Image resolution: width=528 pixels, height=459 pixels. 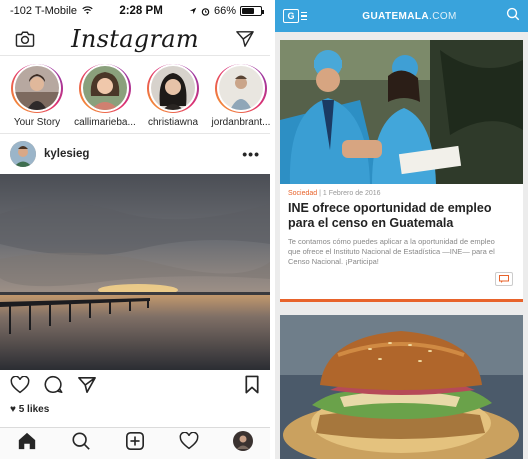 What do you see at coordinates (302, 193) in the screenshot?
I see `article-category: Sociedad` at bounding box center [302, 193].